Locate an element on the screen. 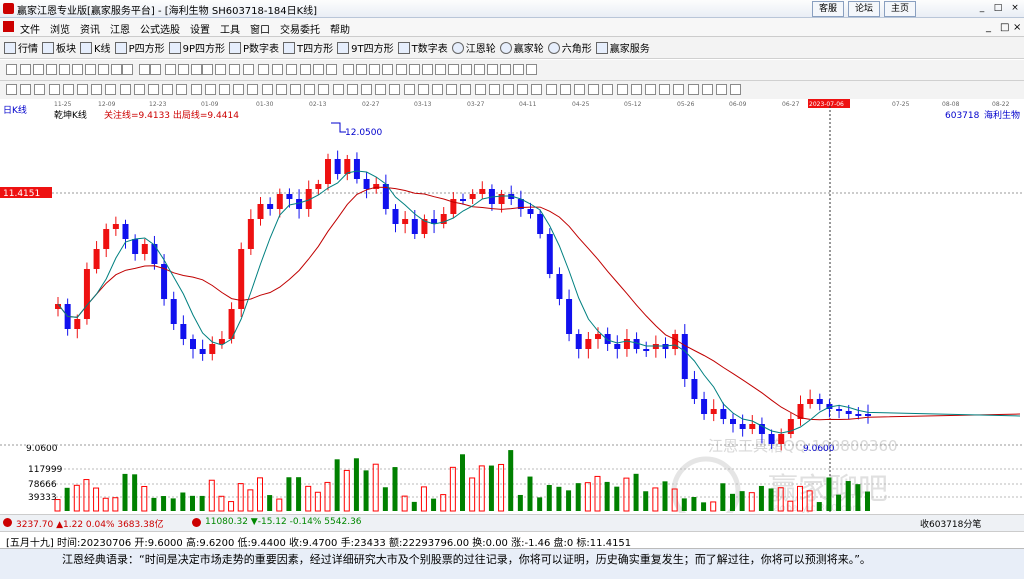 This screenshot has width=1024, height=579. winner-wheel-button: 赢家轮 is located at coordinates (521, 47).